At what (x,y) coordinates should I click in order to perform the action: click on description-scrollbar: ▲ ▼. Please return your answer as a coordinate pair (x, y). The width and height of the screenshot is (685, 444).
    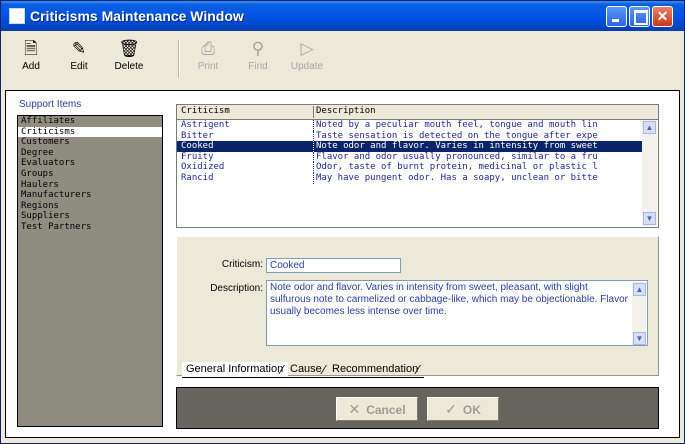
    Looking at the image, I should click on (639, 313).